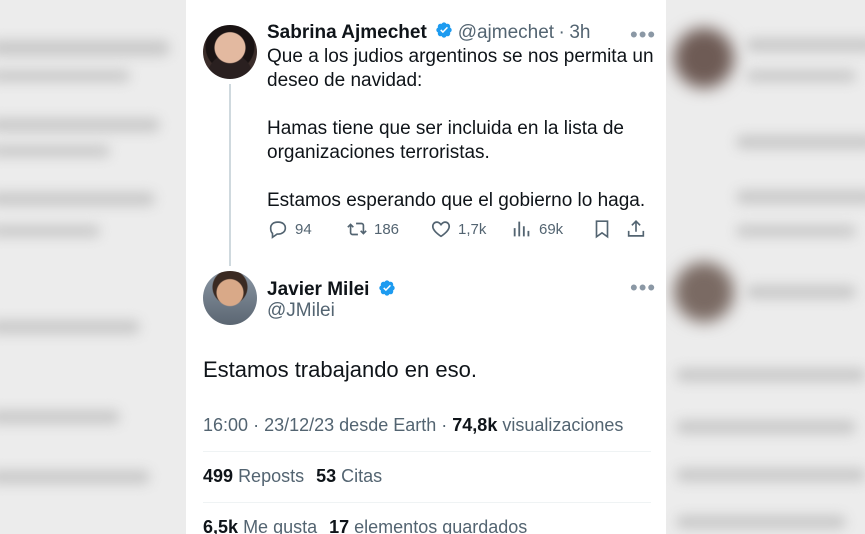 This screenshot has height=534, width=865. I want to click on bookmarks-label: elementos guardados, so click(441, 525).